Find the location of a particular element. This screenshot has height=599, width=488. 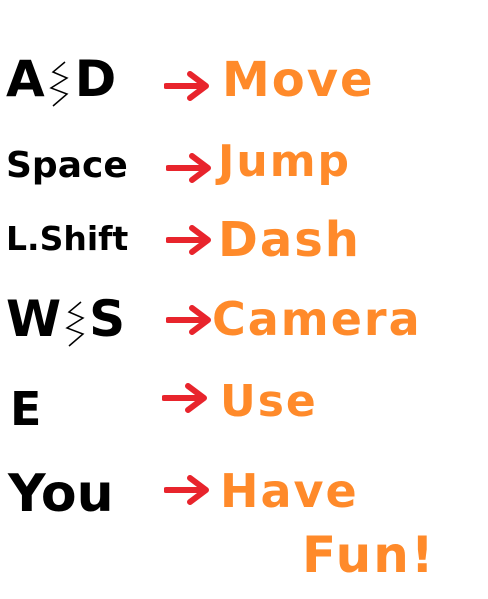

control-row-have-fun: You Have is located at coordinates (244, 499).